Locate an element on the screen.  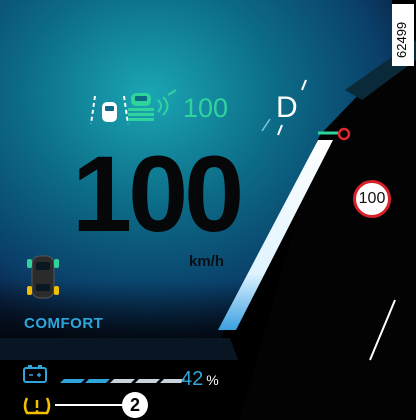
speed-readout: 100 is located at coordinates (158, 193).